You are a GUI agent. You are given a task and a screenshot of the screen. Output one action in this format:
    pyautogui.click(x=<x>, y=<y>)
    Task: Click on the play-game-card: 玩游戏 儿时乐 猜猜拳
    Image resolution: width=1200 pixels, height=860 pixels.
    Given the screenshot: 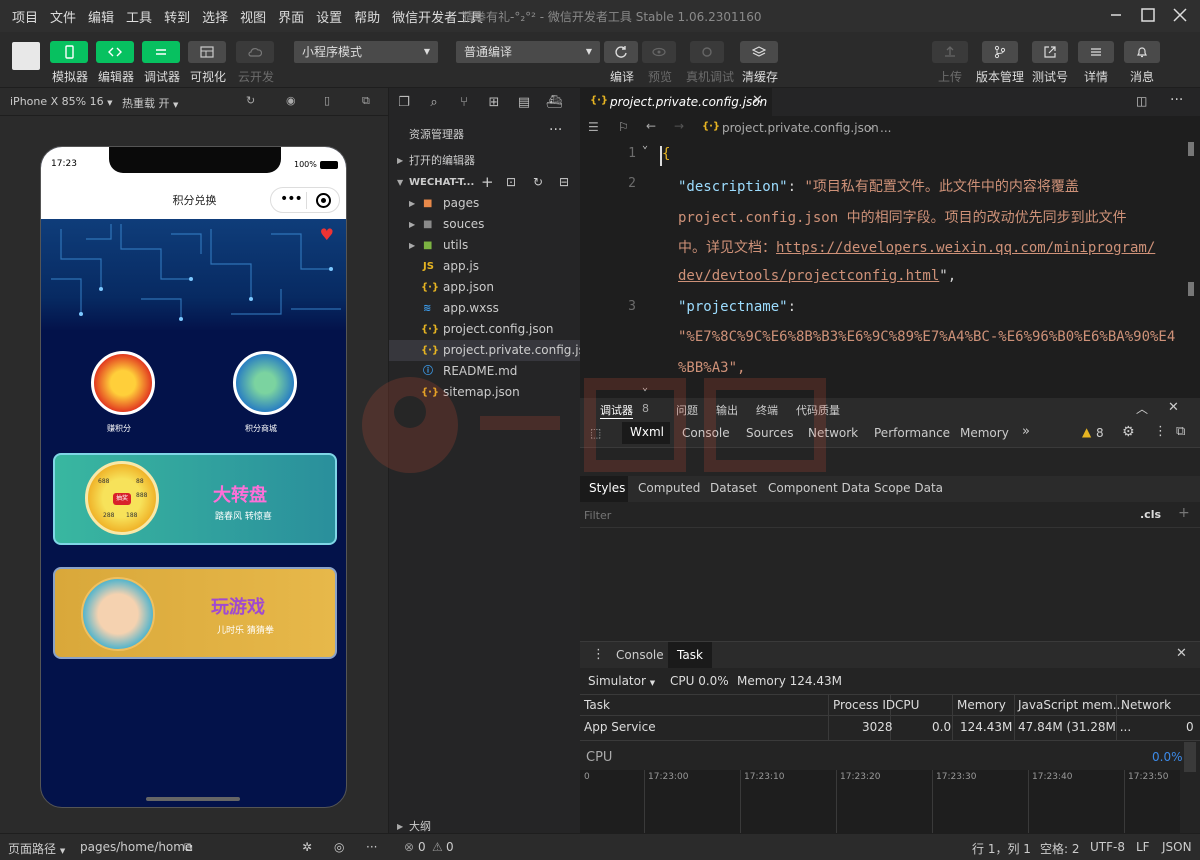 What is the action you would take?
    pyautogui.click(x=195, y=613)
    